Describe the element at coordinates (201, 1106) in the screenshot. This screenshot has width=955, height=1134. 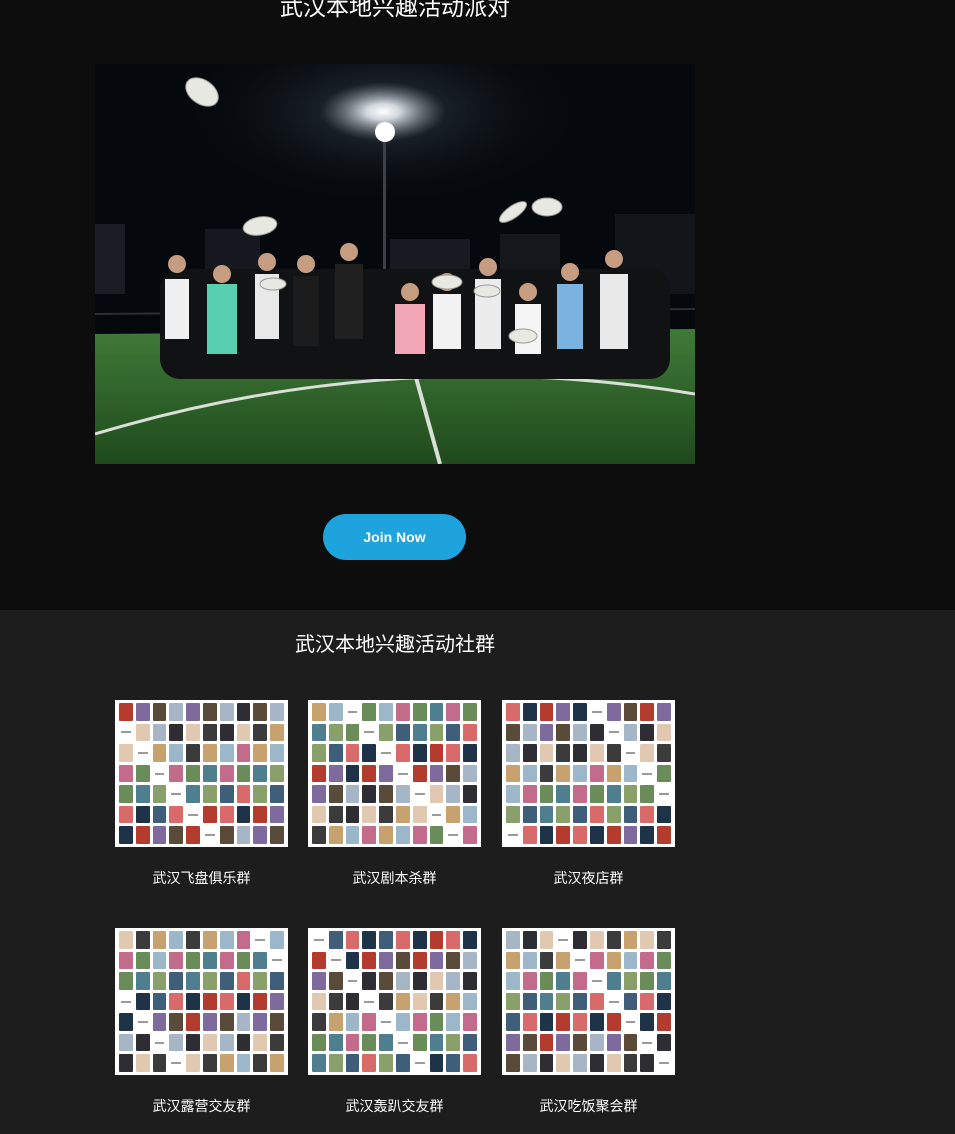
I see `group-card-label: 武汉露营交友群` at that location.